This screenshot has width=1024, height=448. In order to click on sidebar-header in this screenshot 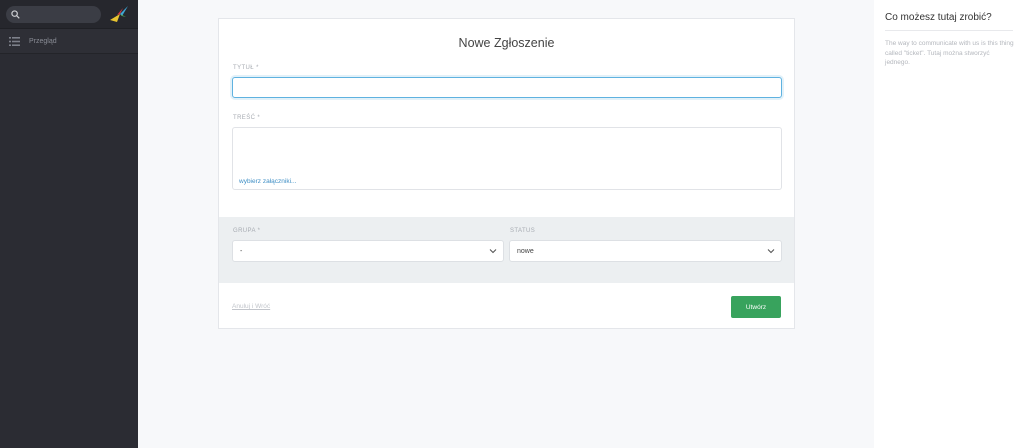, I will do `click(69, 14)`.